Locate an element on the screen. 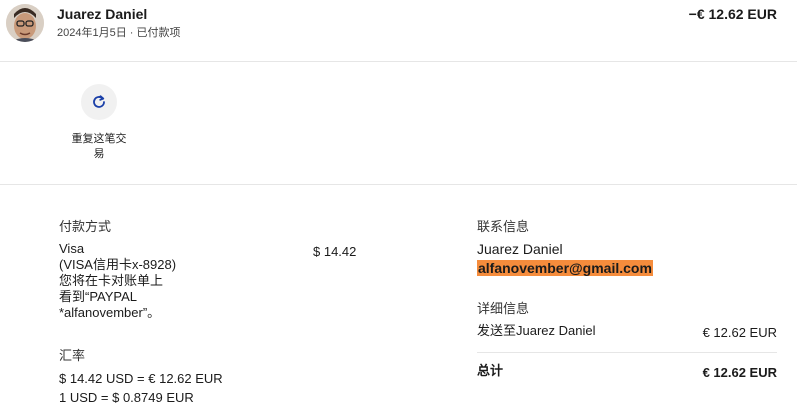  payment-amount: $ 14.42 is located at coordinates (335, 251).